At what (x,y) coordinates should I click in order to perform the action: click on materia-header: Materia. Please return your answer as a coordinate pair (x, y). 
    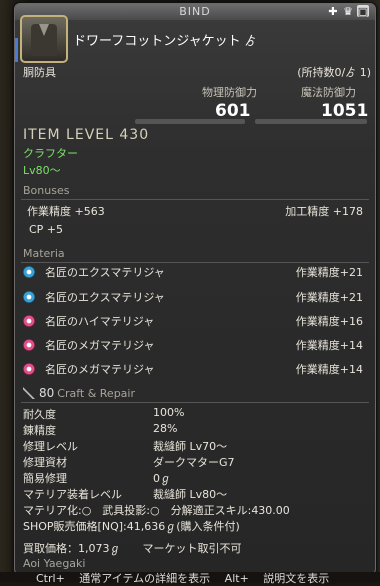
    Looking at the image, I should click on (44, 253).